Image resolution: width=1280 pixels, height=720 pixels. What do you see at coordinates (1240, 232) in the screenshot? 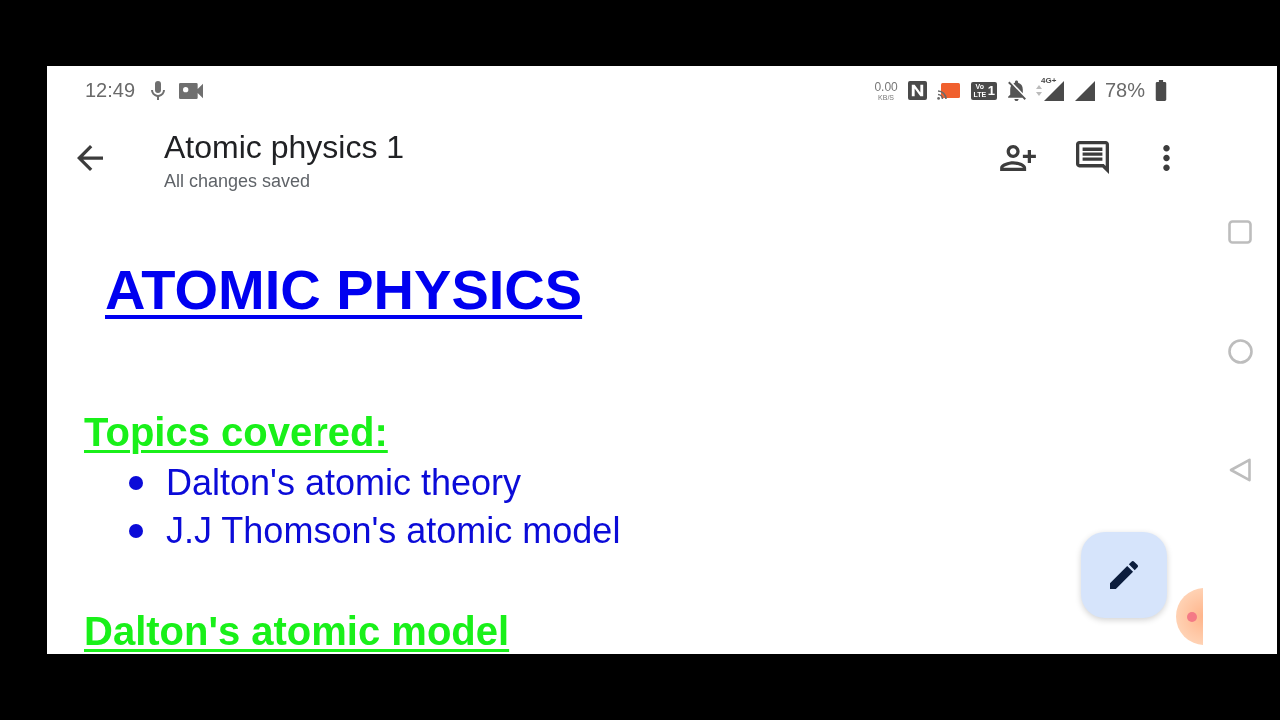
I see `square-icon` at bounding box center [1240, 232].